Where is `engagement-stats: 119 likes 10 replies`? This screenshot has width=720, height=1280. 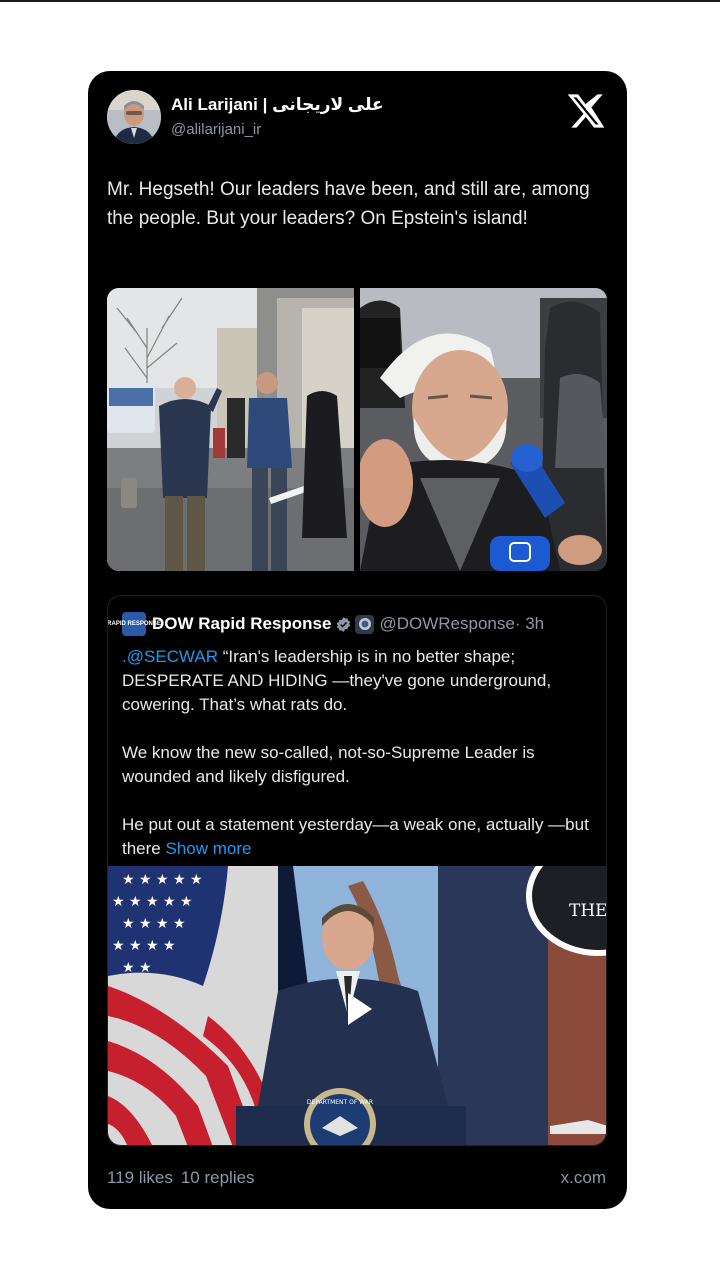 engagement-stats: 119 likes 10 replies is located at coordinates (181, 1178).